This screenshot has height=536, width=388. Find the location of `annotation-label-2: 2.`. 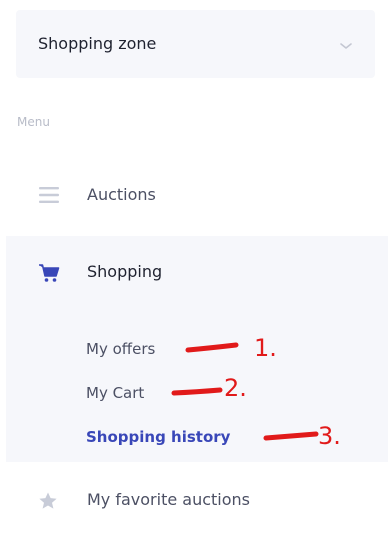

annotation-label-2: 2. is located at coordinates (235, 388).